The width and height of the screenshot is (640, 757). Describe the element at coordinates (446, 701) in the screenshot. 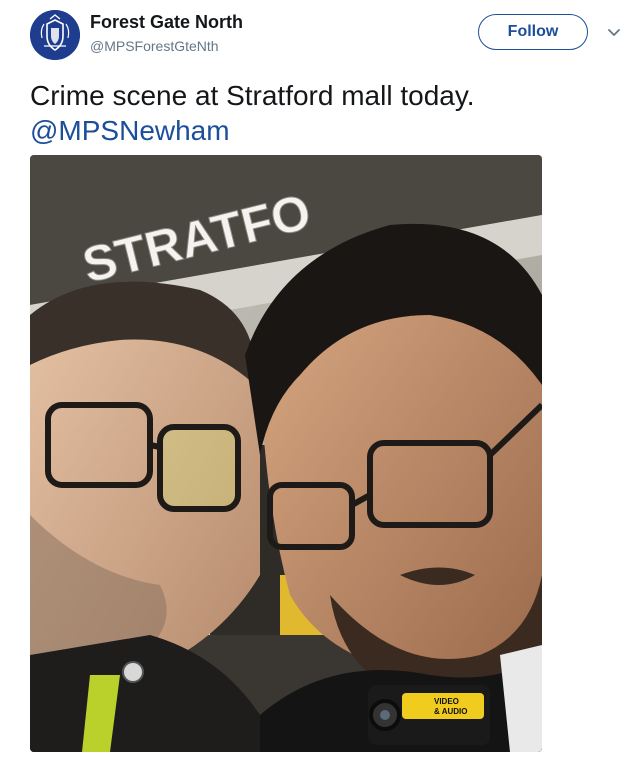

I see `camera-label-line1: VIDEO` at that location.